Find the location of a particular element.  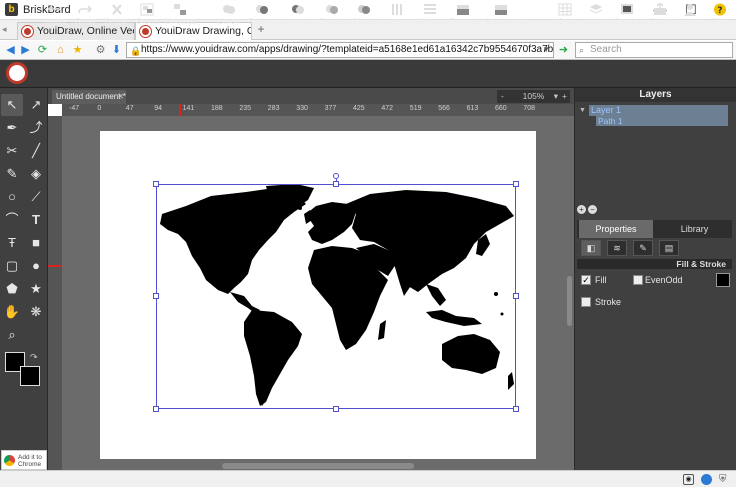

tab-properties: Properties is located at coordinates (616, 229).